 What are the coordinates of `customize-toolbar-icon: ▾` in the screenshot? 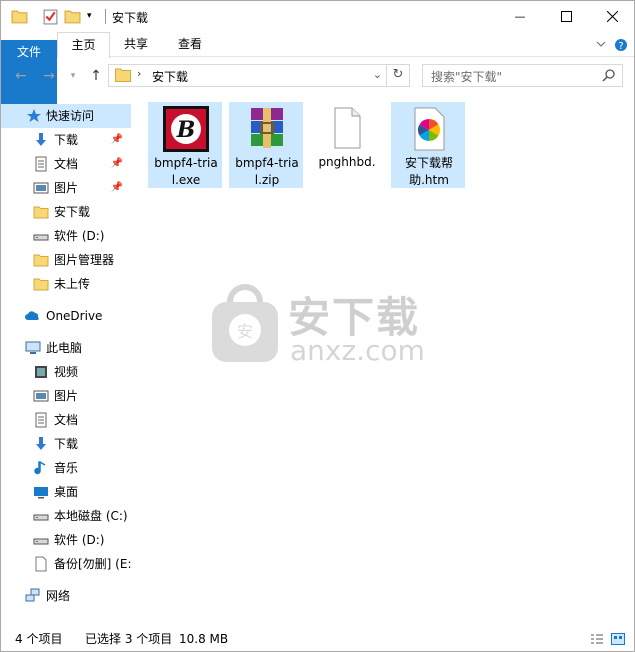 It's located at (95, 16).